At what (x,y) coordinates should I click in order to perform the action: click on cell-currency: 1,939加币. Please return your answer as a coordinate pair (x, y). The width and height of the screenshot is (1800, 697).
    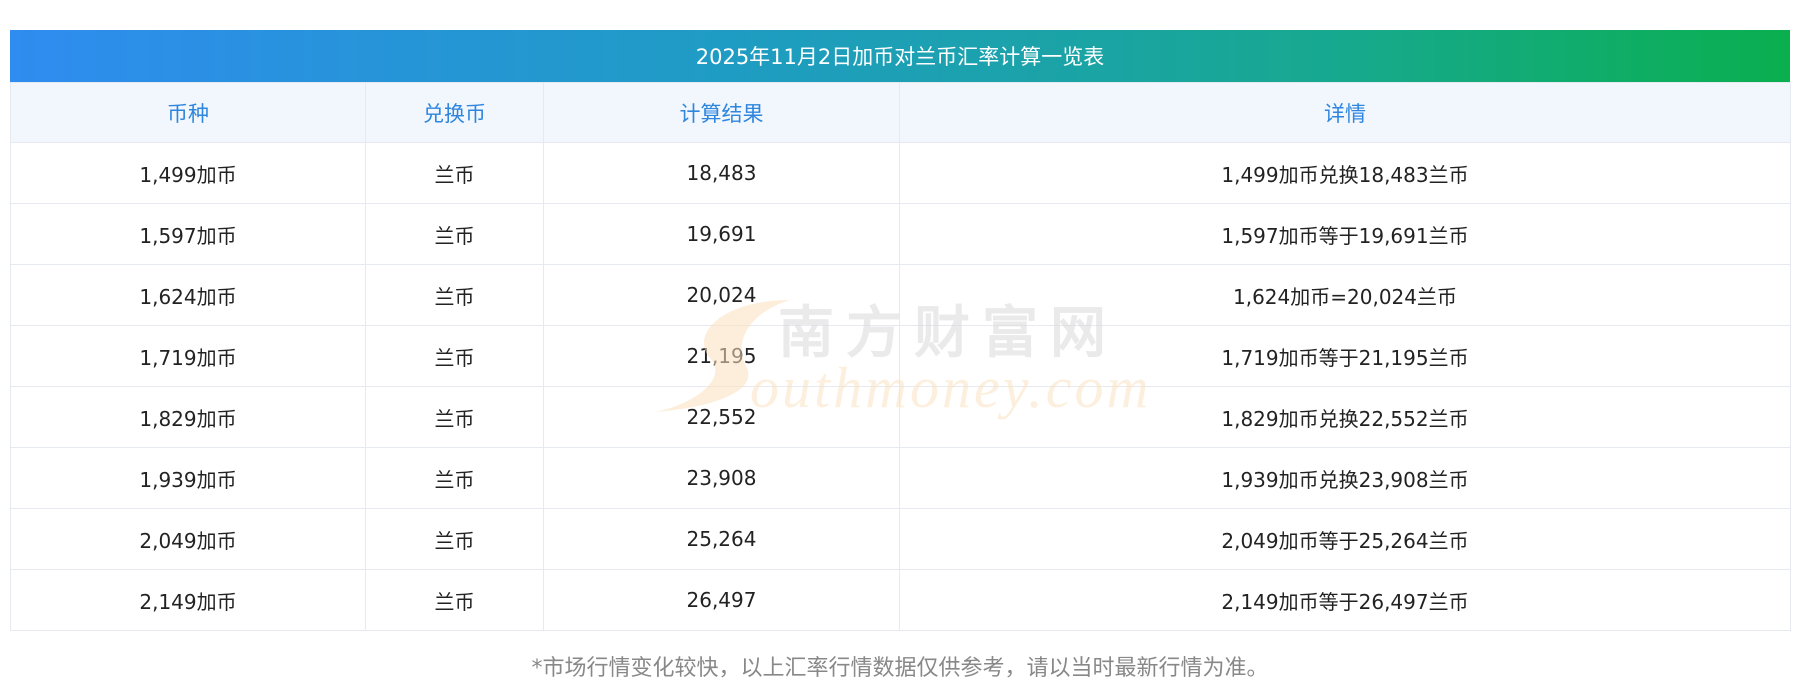
    Looking at the image, I should click on (188, 478).